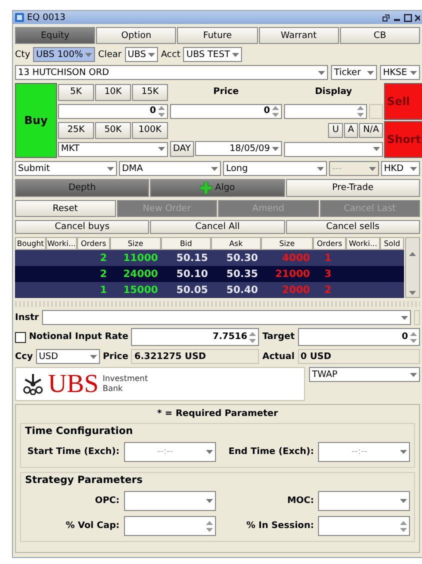 This screenshot has height=564, width=422. I want to click on account-dropdown: UBS, so click(141, 54).